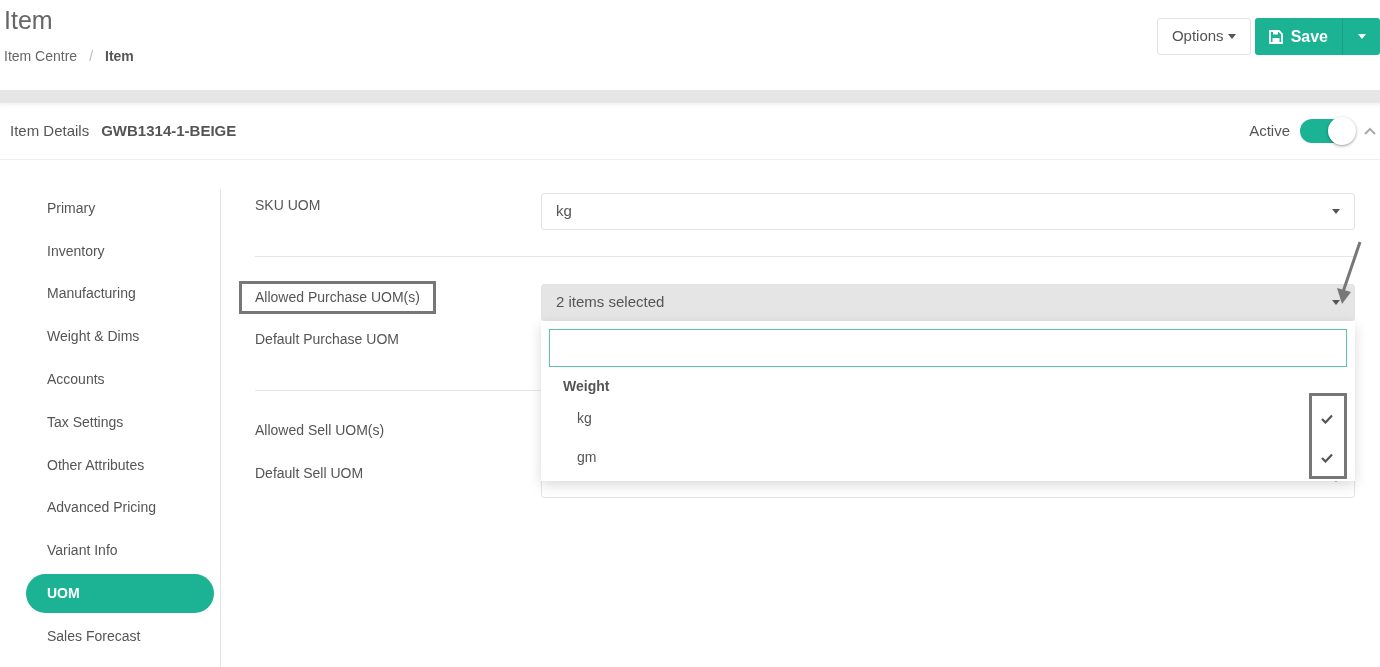 This screenshot has width=1380, height=667. What do you see at coordinates (28, 20) in the screenshot?
I see `page-title: Item` at bounding box center [28, 20].